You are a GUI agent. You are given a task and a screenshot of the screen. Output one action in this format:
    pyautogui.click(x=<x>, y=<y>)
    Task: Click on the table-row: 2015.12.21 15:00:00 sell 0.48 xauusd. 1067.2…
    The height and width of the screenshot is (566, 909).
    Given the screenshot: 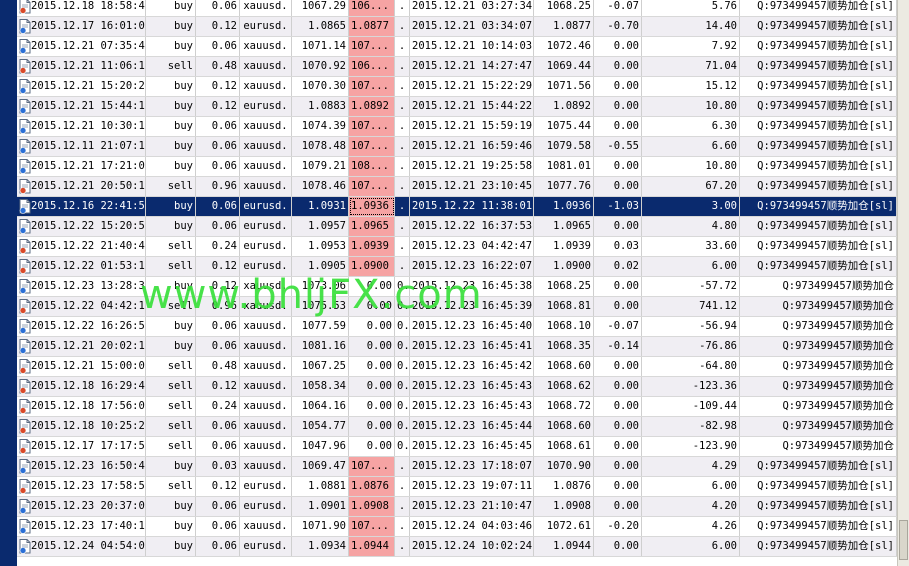 What is the action you would take?
    pyautogui.click(x=457, y=367)
    